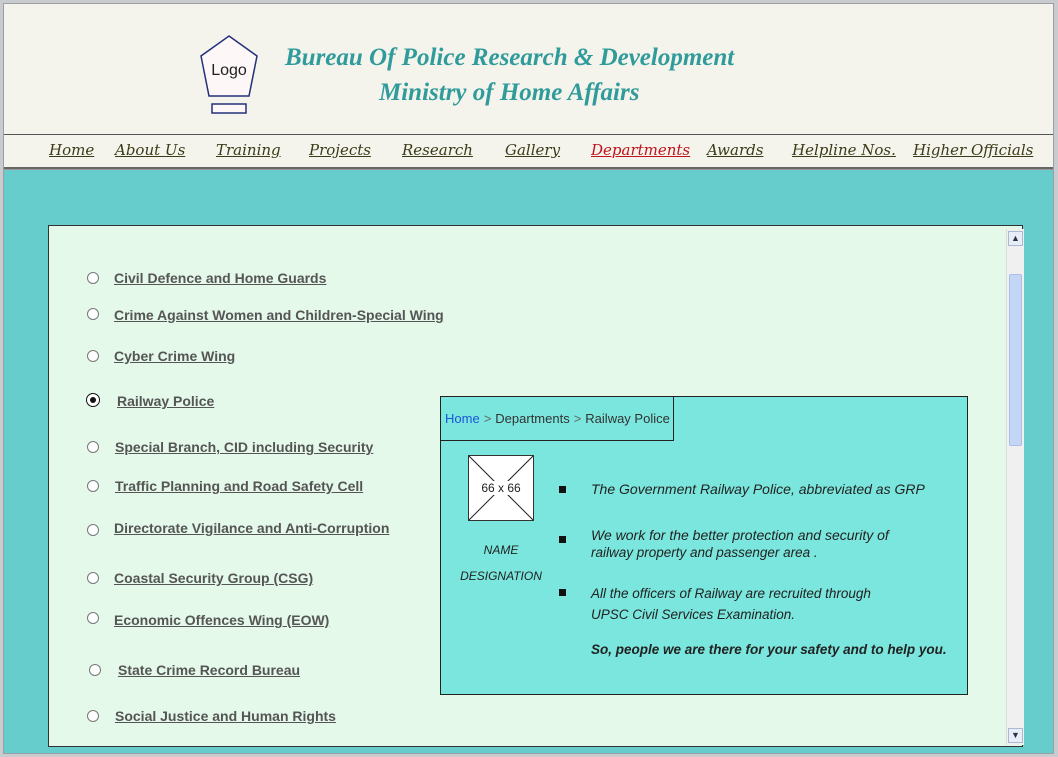  I want to click on dept-label: Economic Offences Wing (EOW), so click(221, 620).